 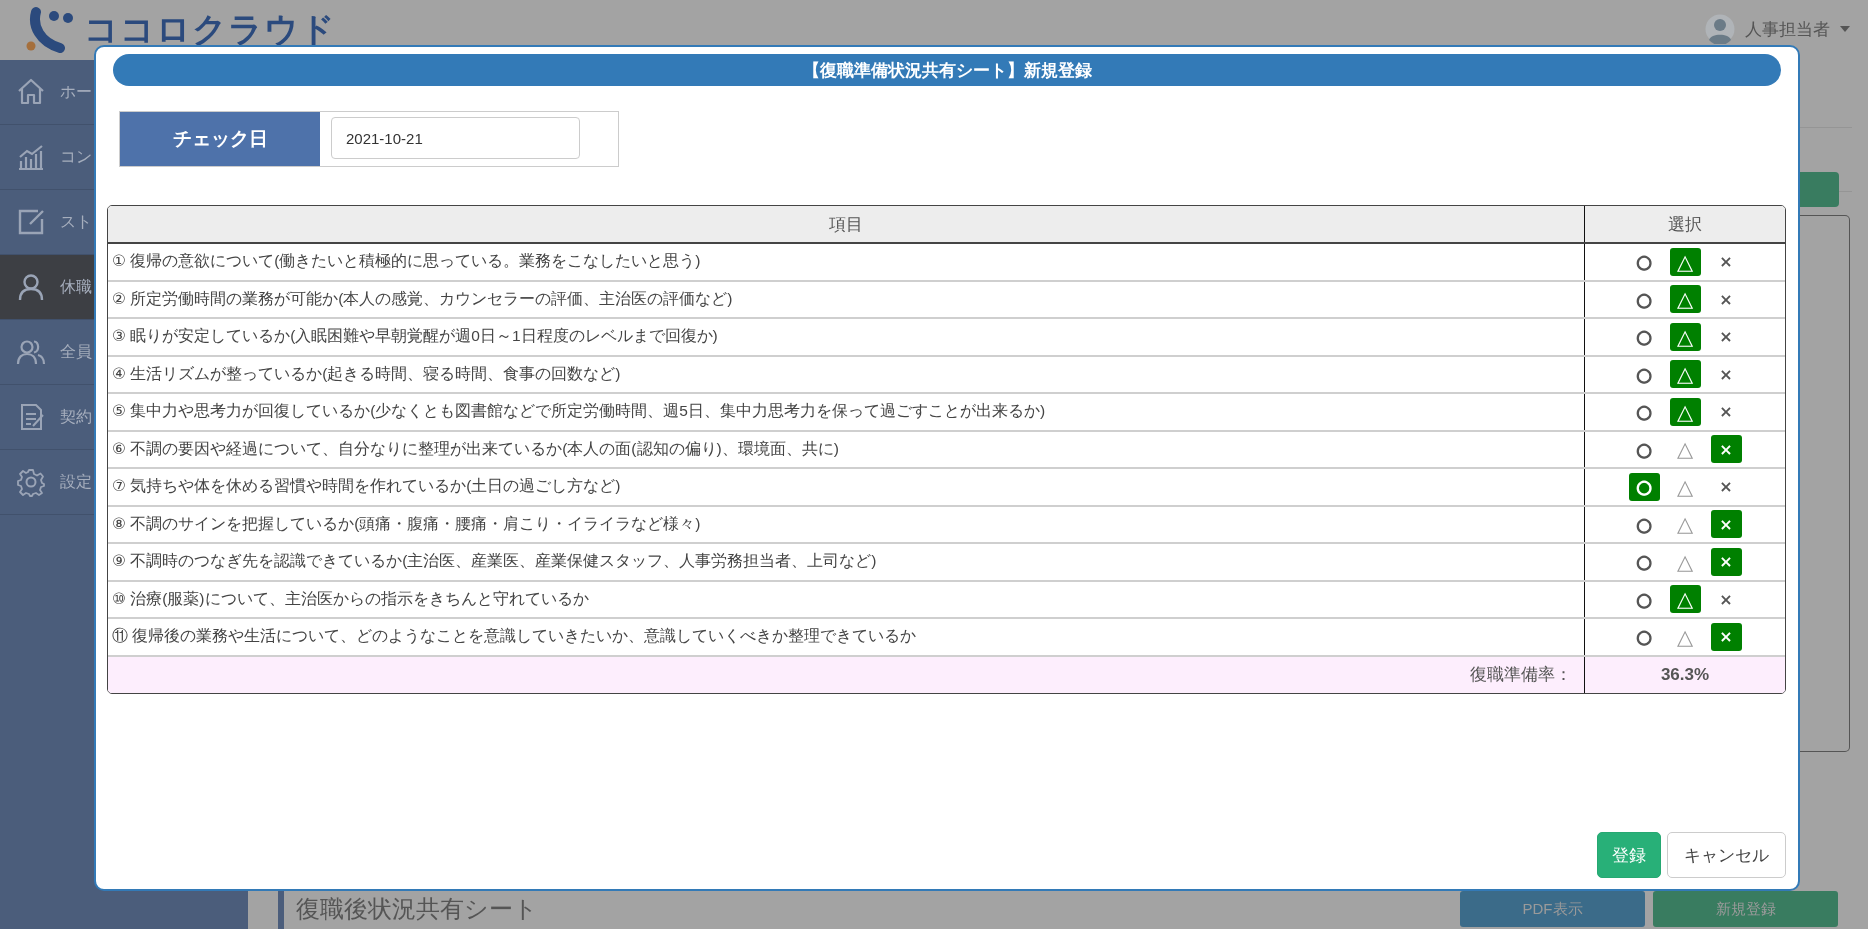 I want to click on question-text: ③ 眠りが安定しているか(入眠困難や早朝覚醒が週0日～1日程度のレベルまで回復か), so click(x=414, y=336).